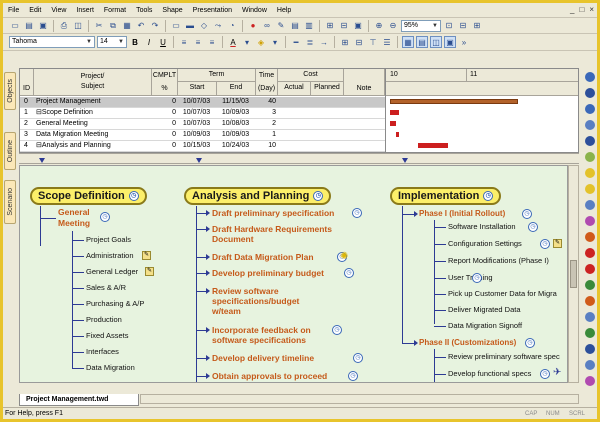 The width and height of the screenshot is (600, 422). I want to click on col-header-end: End, so click(236, 89).